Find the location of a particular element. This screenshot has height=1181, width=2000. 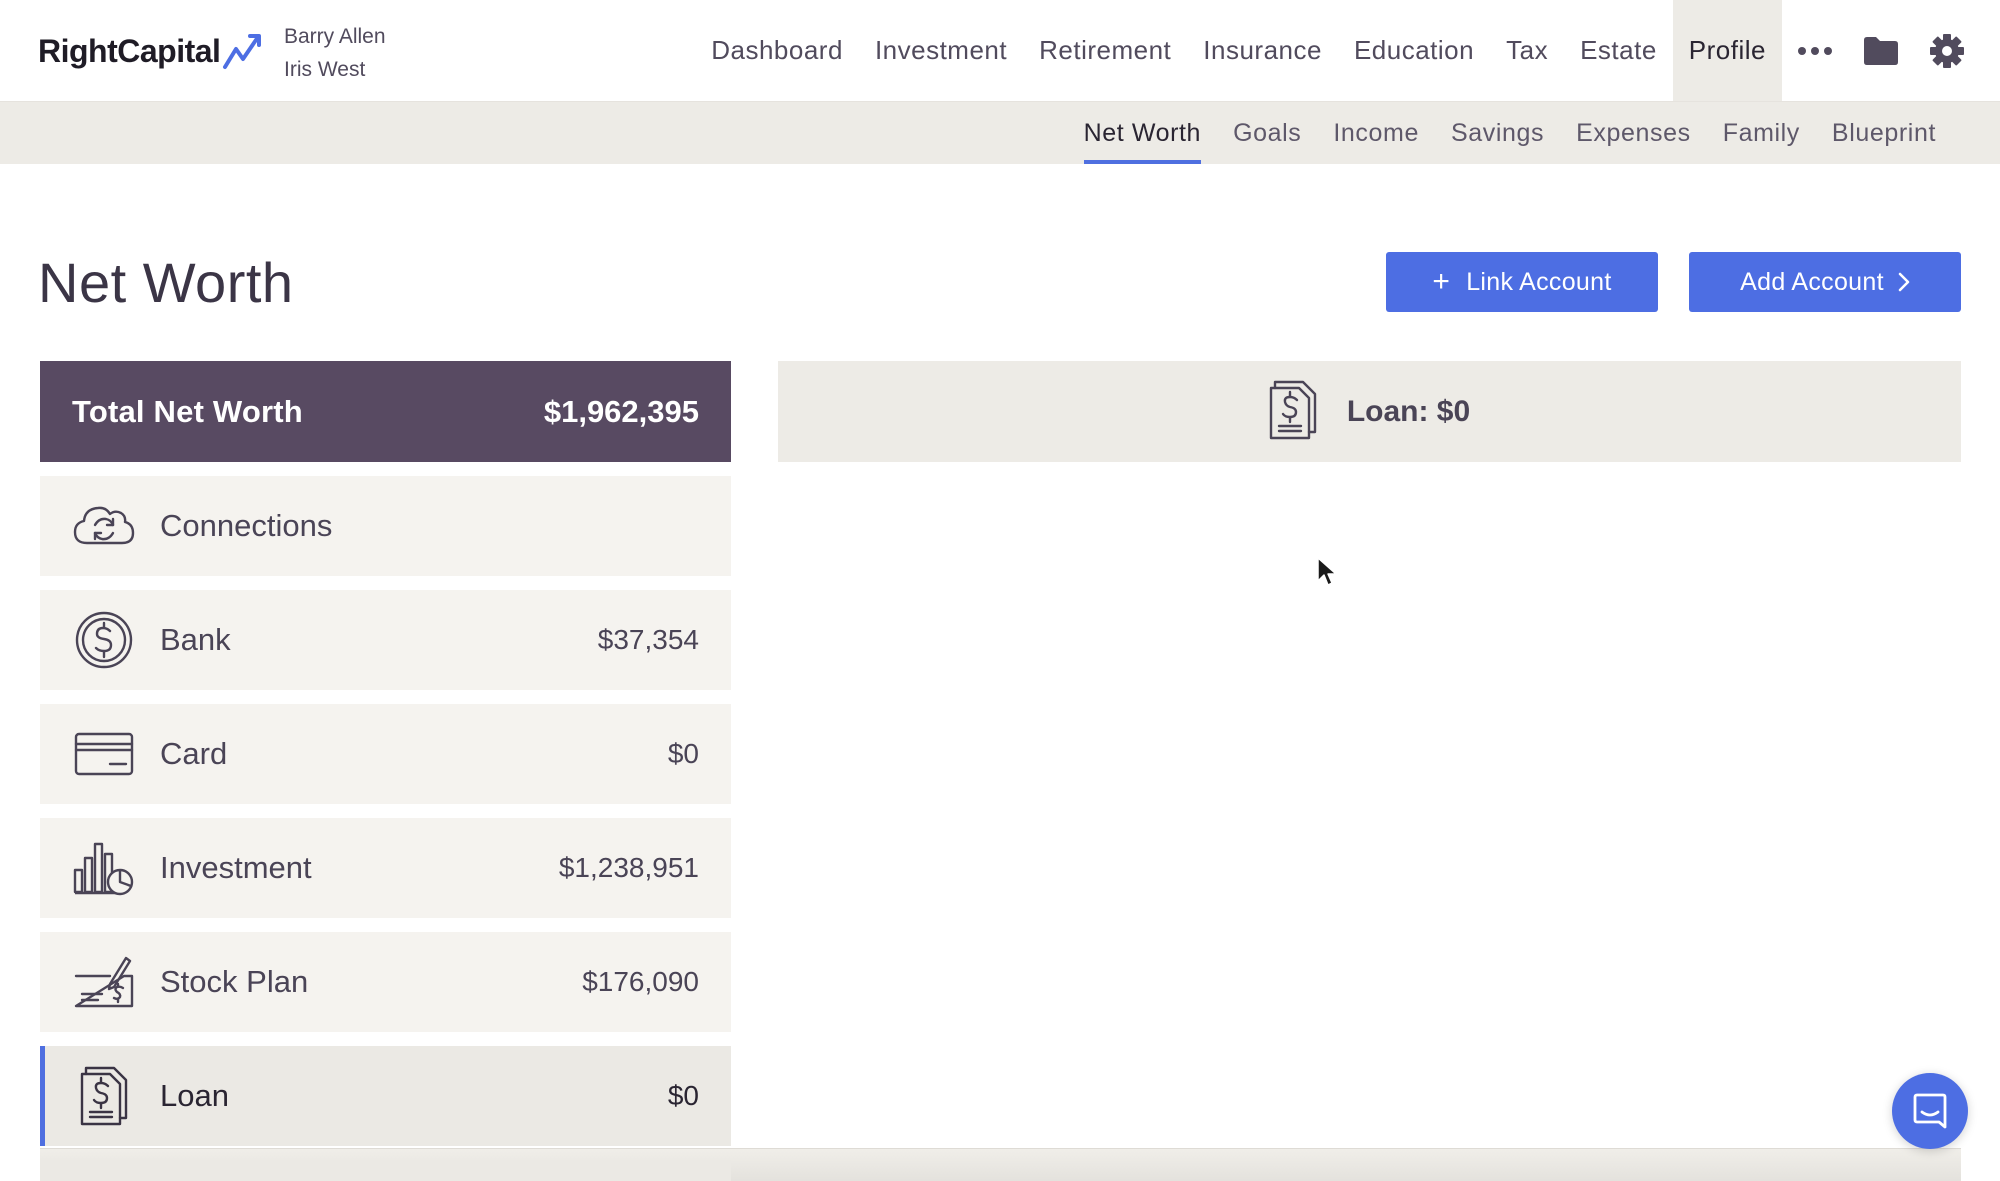

stock-plan-icon is located at coordinates (104, 982).